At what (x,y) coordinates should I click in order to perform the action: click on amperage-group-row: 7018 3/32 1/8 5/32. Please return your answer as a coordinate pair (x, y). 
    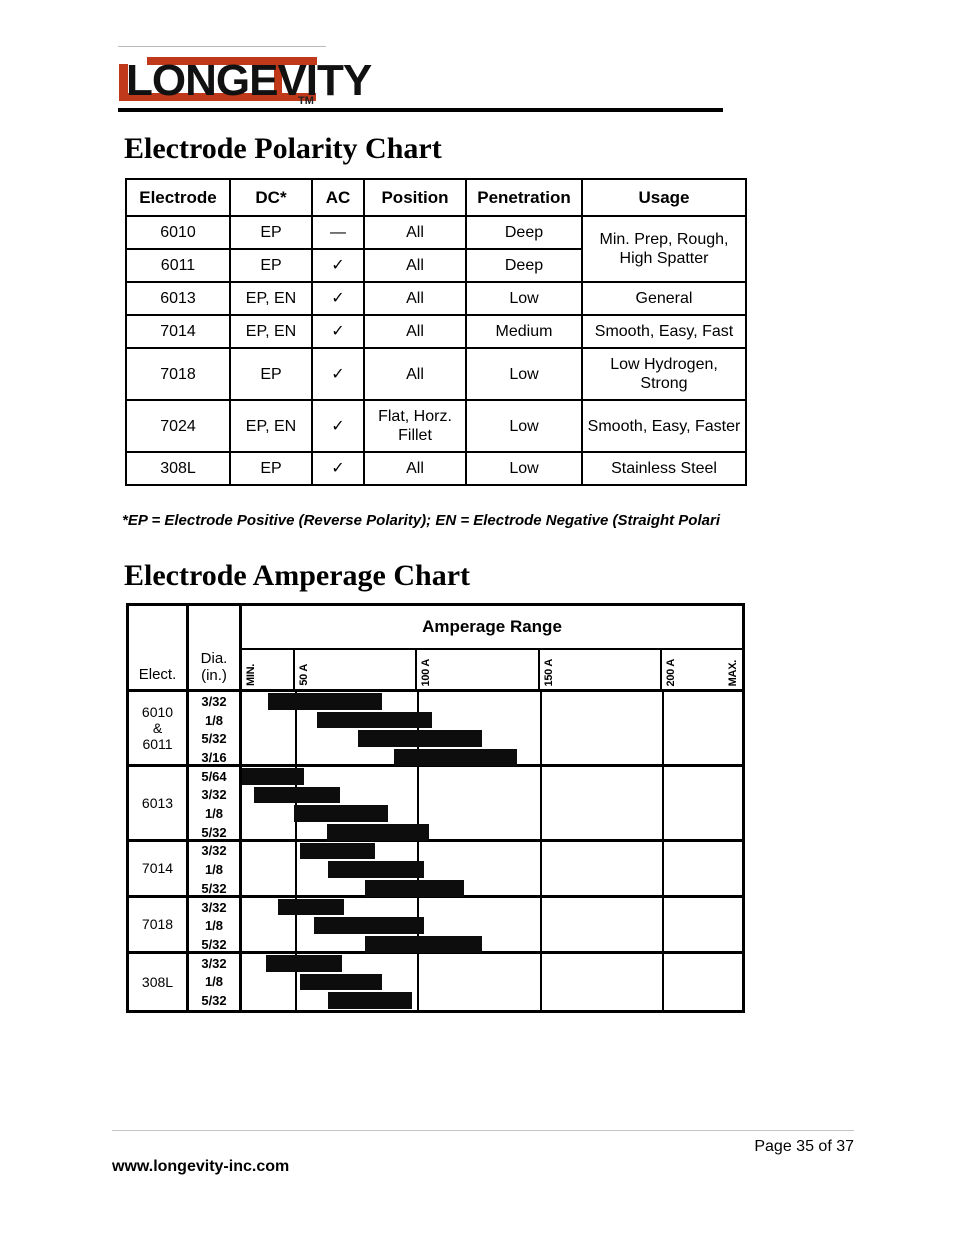
    Looking at the image, I should click on (435, 925).